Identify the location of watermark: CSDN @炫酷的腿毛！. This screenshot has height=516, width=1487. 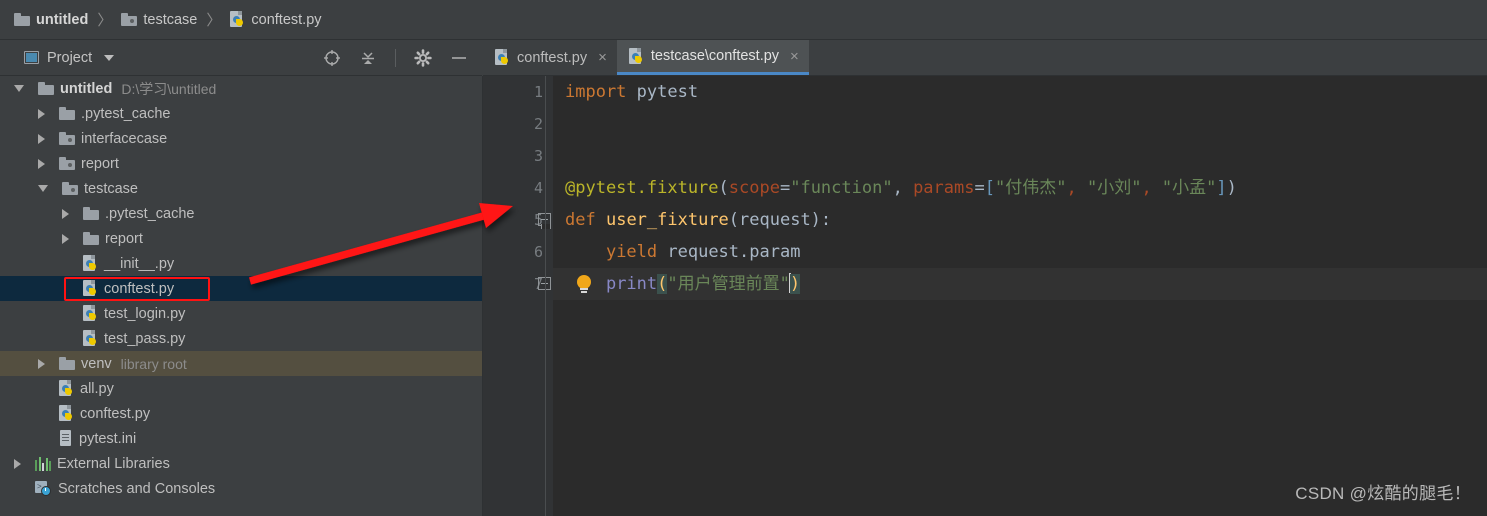
(1383, 493).